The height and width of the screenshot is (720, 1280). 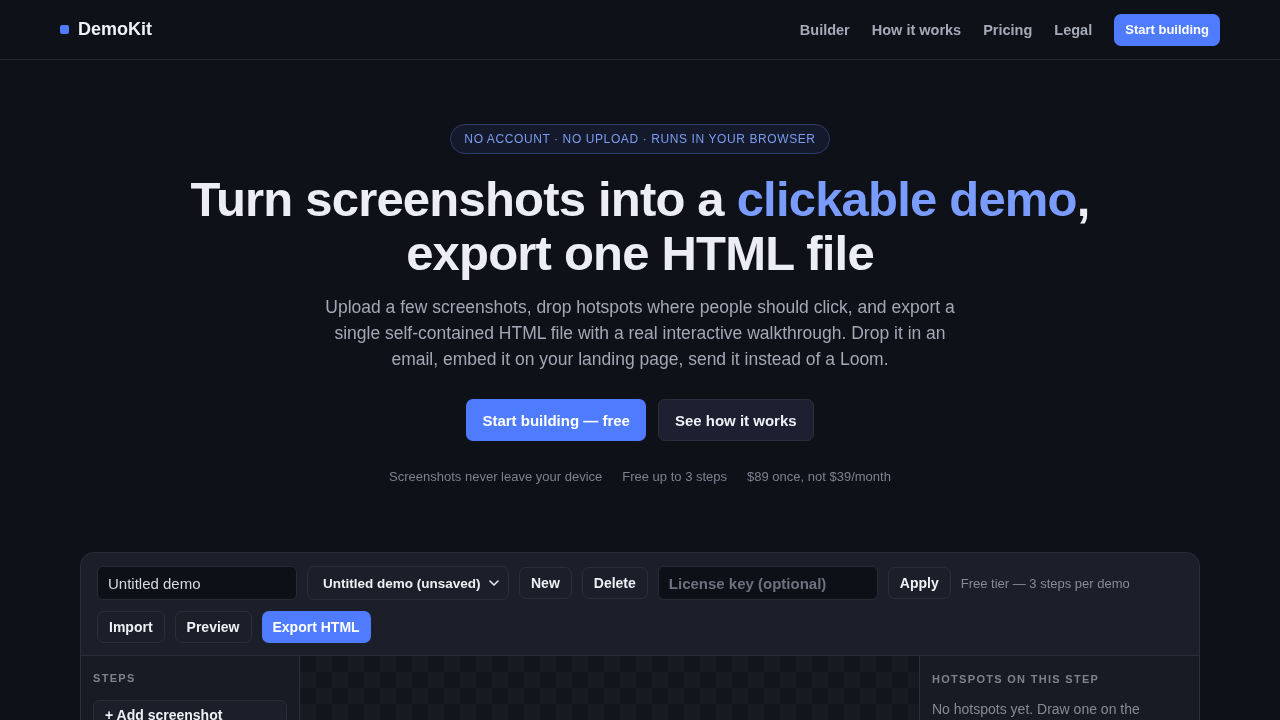 I want to click on see-how-it-works-button: See how it works, so click(x=735, y=420).